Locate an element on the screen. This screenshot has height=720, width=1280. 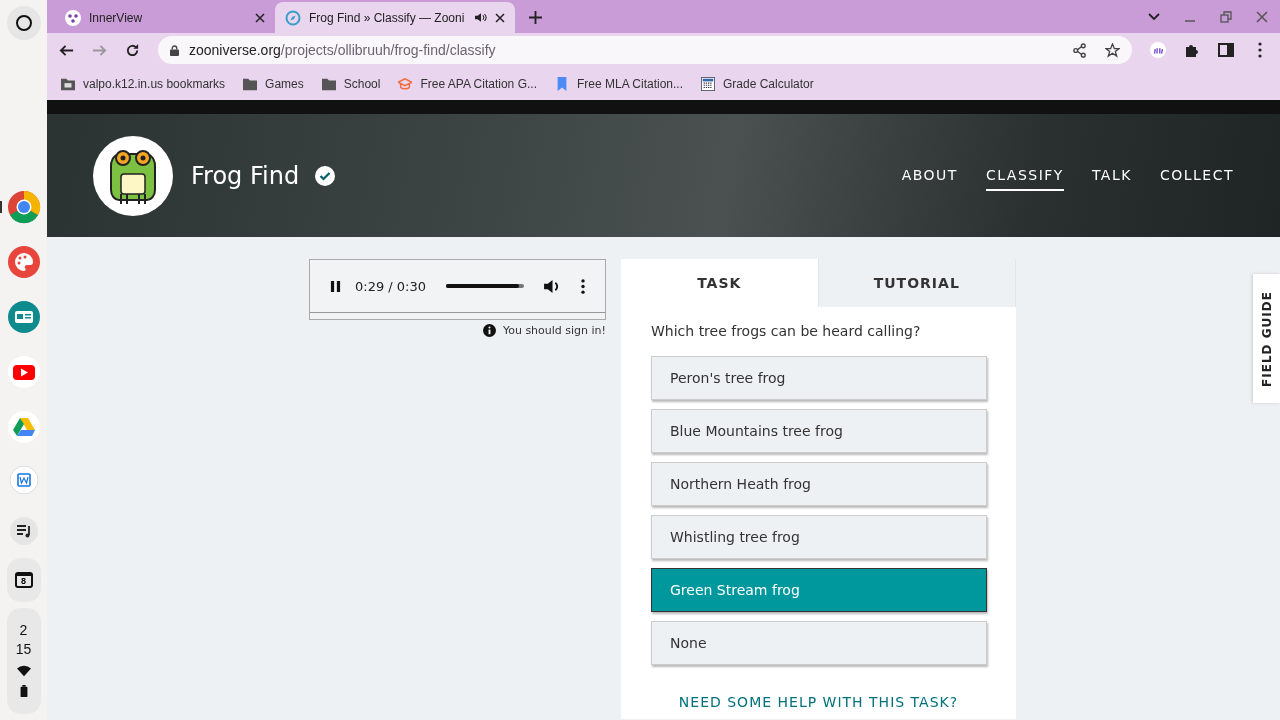
reload-icon is located at coordinates (132, 50).